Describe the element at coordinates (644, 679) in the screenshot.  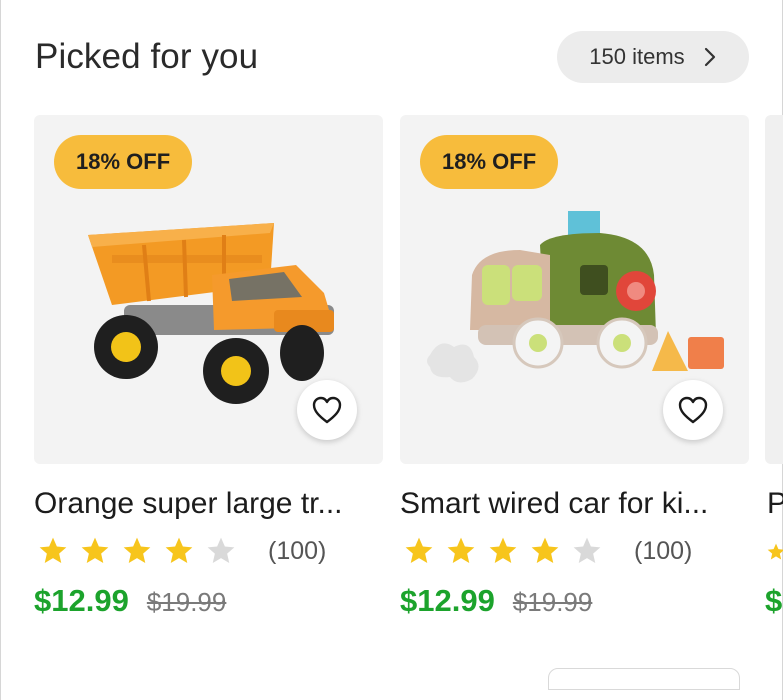
I see `next-section-edge` at that location.